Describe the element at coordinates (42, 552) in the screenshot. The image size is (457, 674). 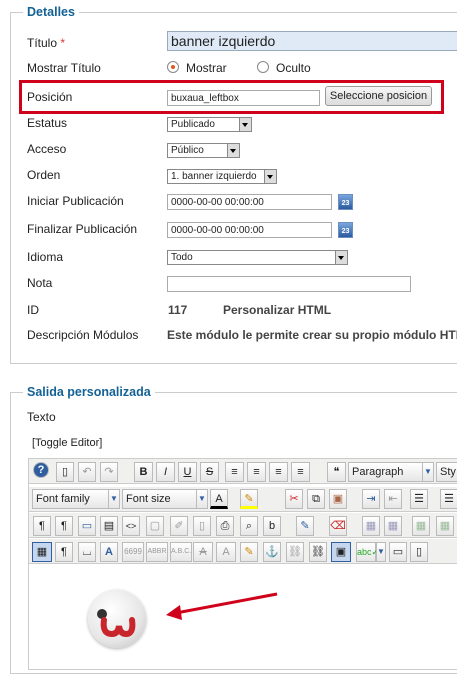
I see `visual-aid-icon: ▦` at that location.